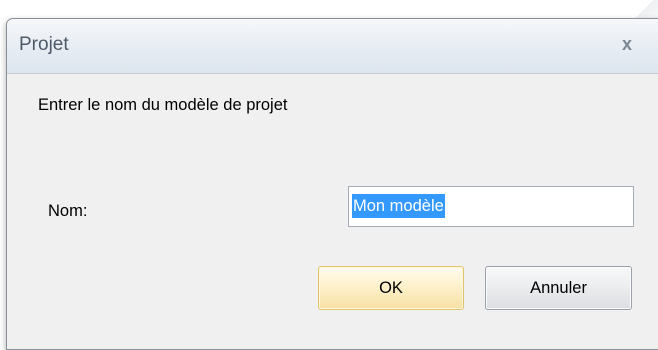 The image size is (658, 350). Describe the element at coordinates (391, 288) in the screenshot. I see `ok-button: OK` at that location.